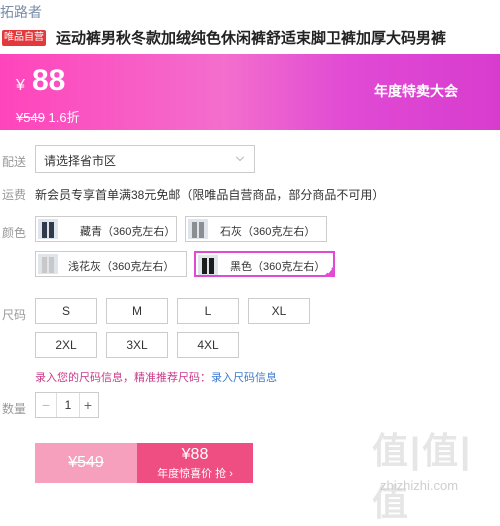  Describe the element at coordinates (137, 311) in the screenshot. I see `size-option-m: M` at that location.